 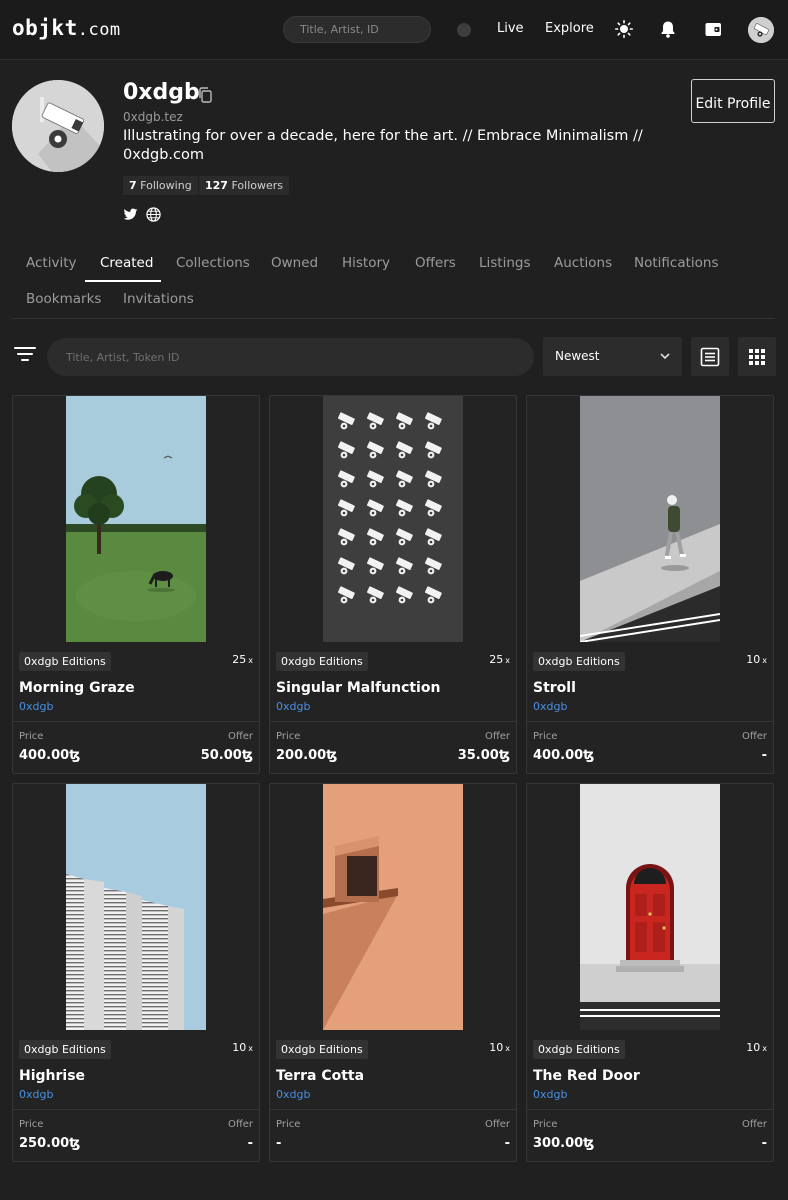 What do you see at coordinates (358, 688) in the screenshot?
I see `token-title: Singular Malfunction` at bounding box center [358, 688].